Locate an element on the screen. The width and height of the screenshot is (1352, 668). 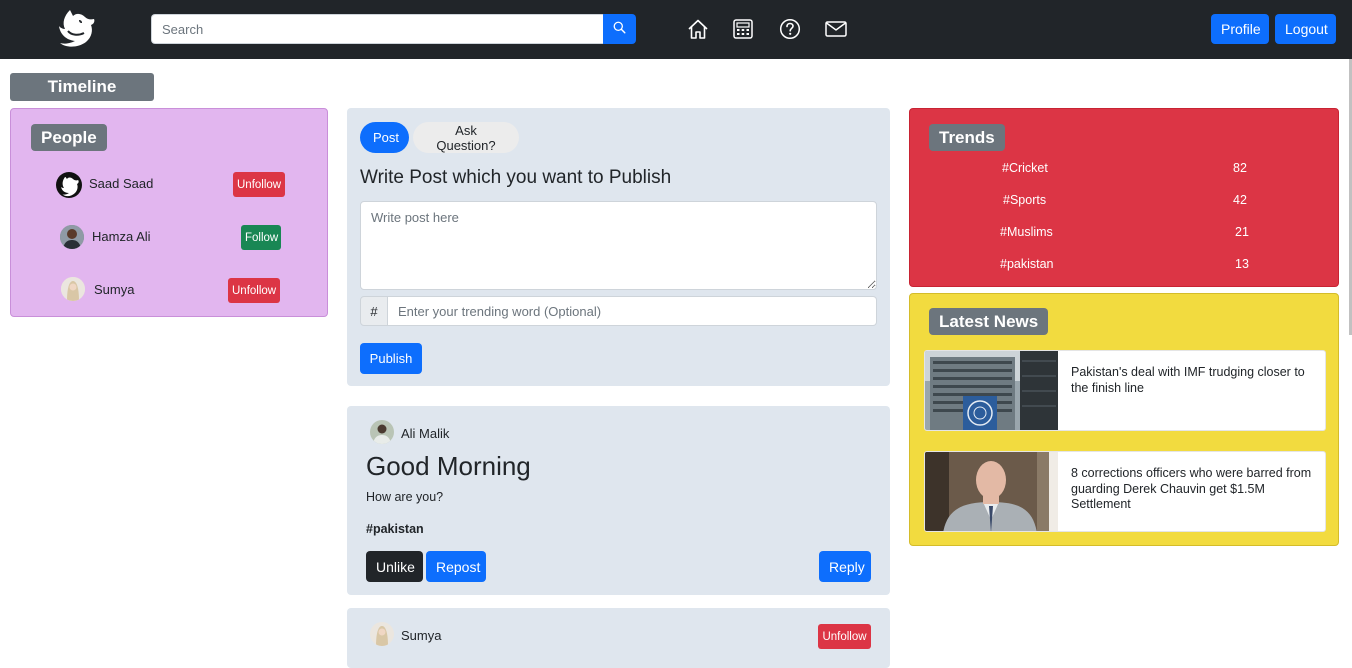
latest-news-title: Latest News is located at coordinates (989, 321).